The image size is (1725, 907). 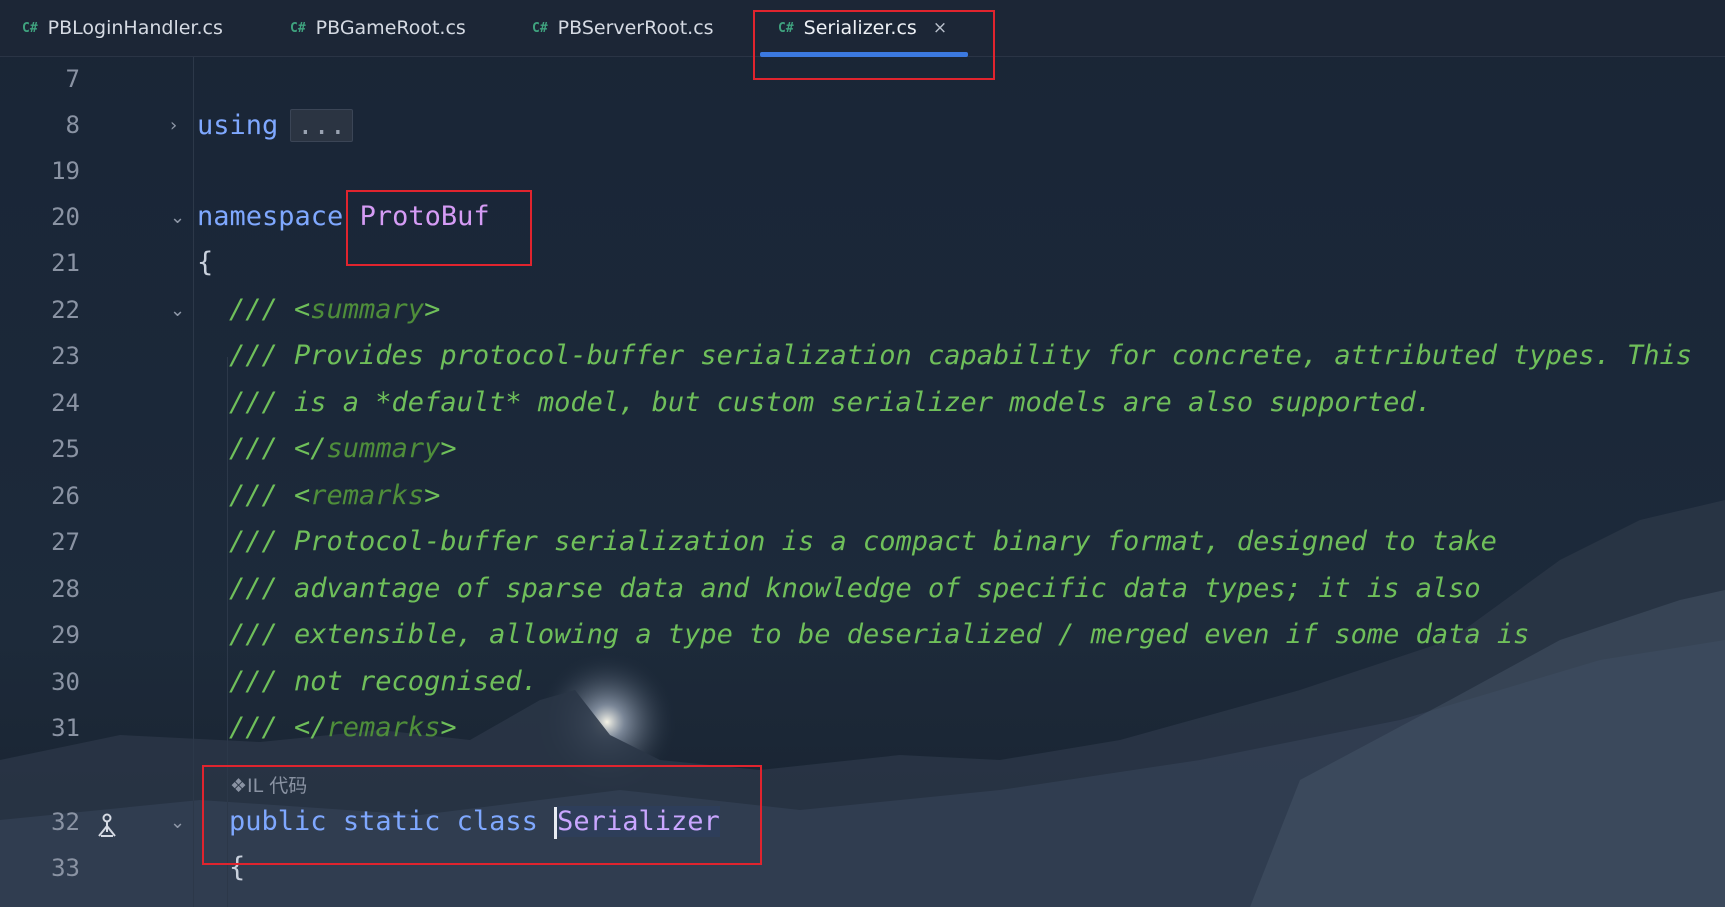 What do you see at coordinates (181, 126) in the screenshot?
I see `expand-fold-icon: ›` at bounding box center [181, 126].